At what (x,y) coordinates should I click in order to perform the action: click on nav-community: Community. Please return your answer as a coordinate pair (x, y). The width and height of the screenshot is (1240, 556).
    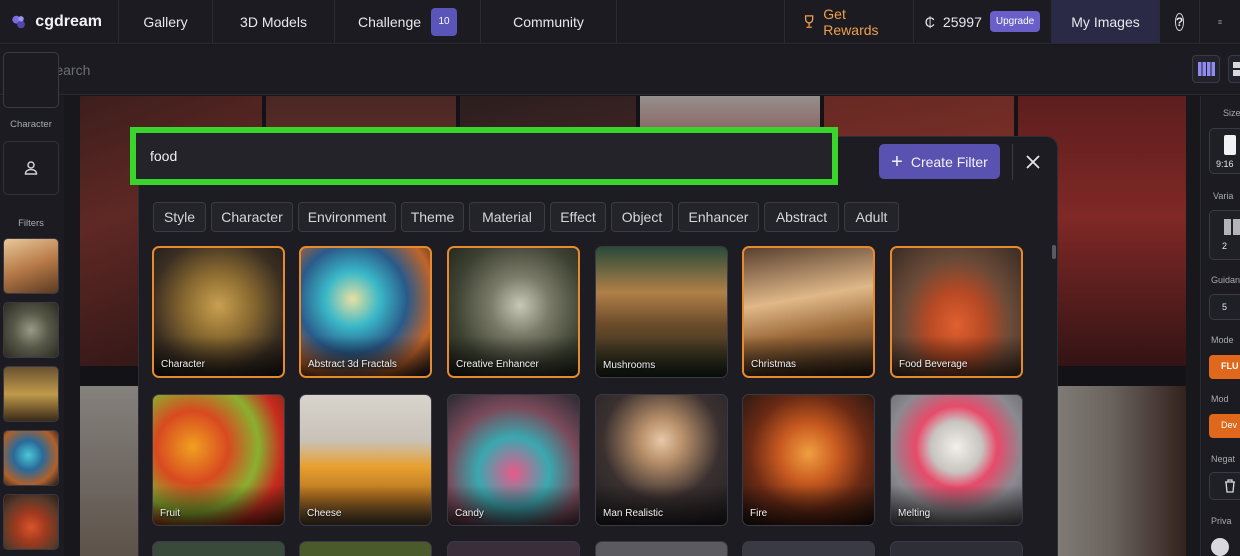
    Looking at the image, I should click on (549, 21).